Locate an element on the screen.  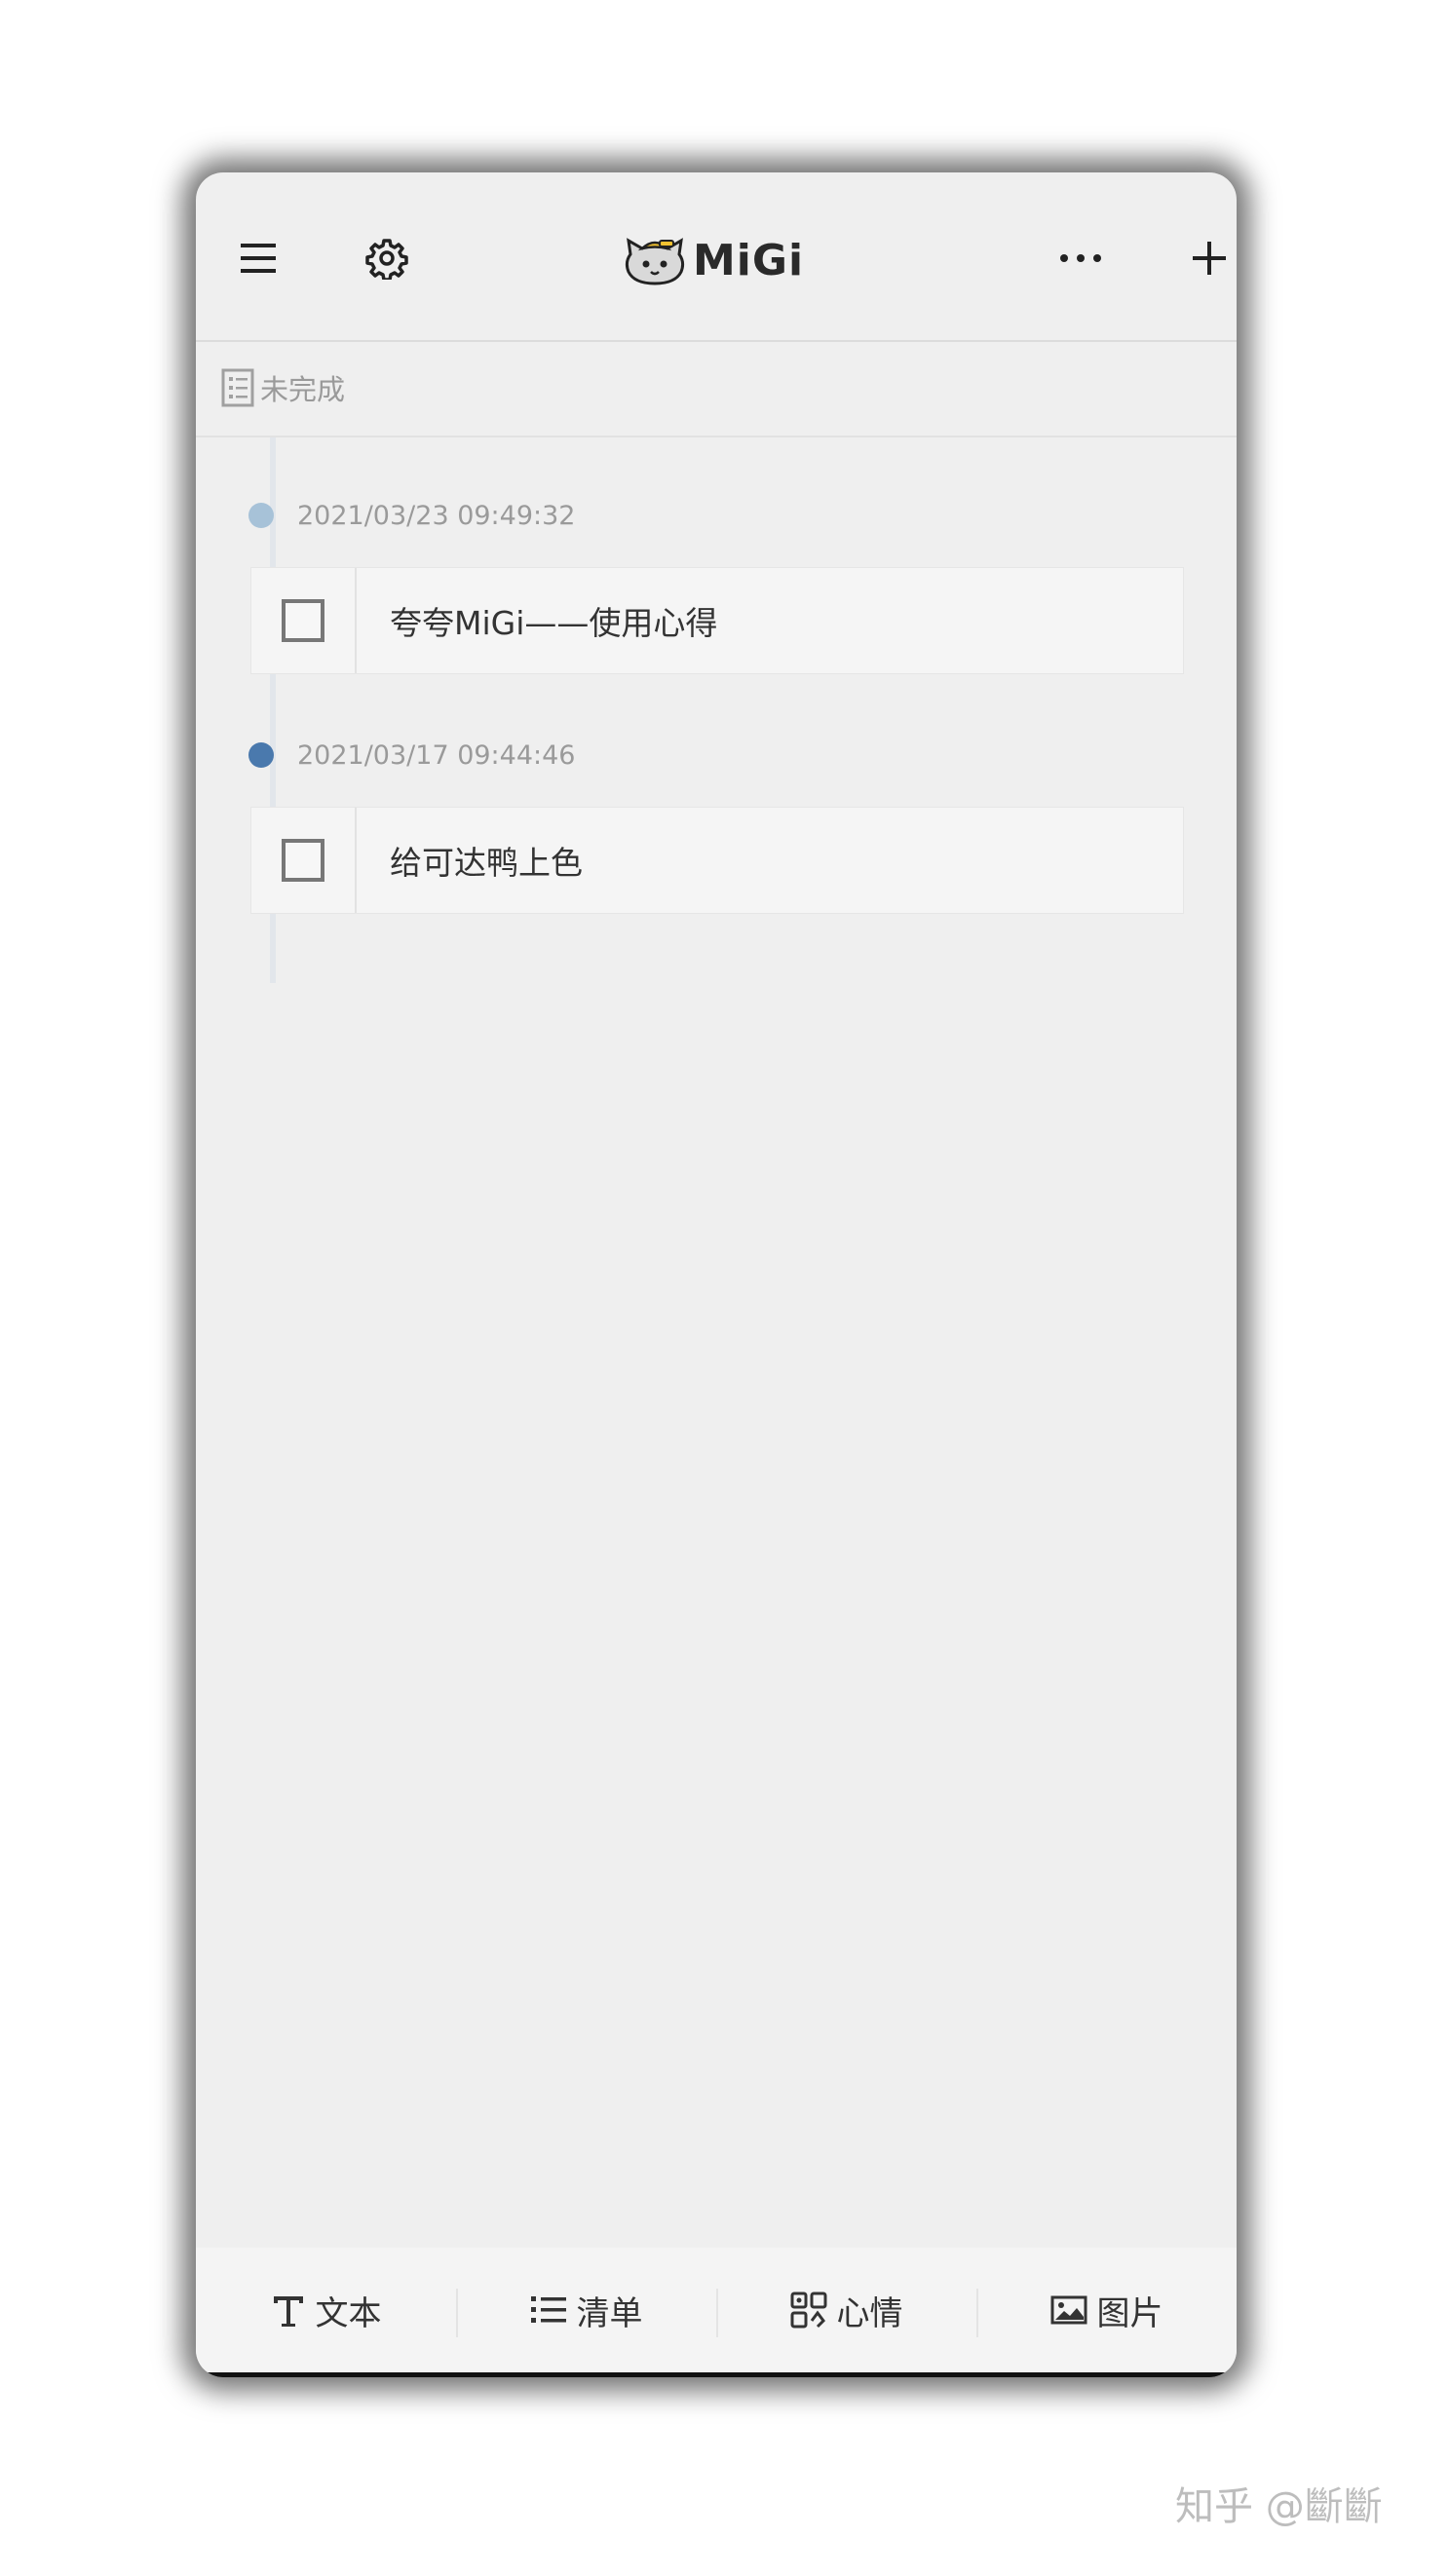
mood-icon is located at coordinates (808, 2310).